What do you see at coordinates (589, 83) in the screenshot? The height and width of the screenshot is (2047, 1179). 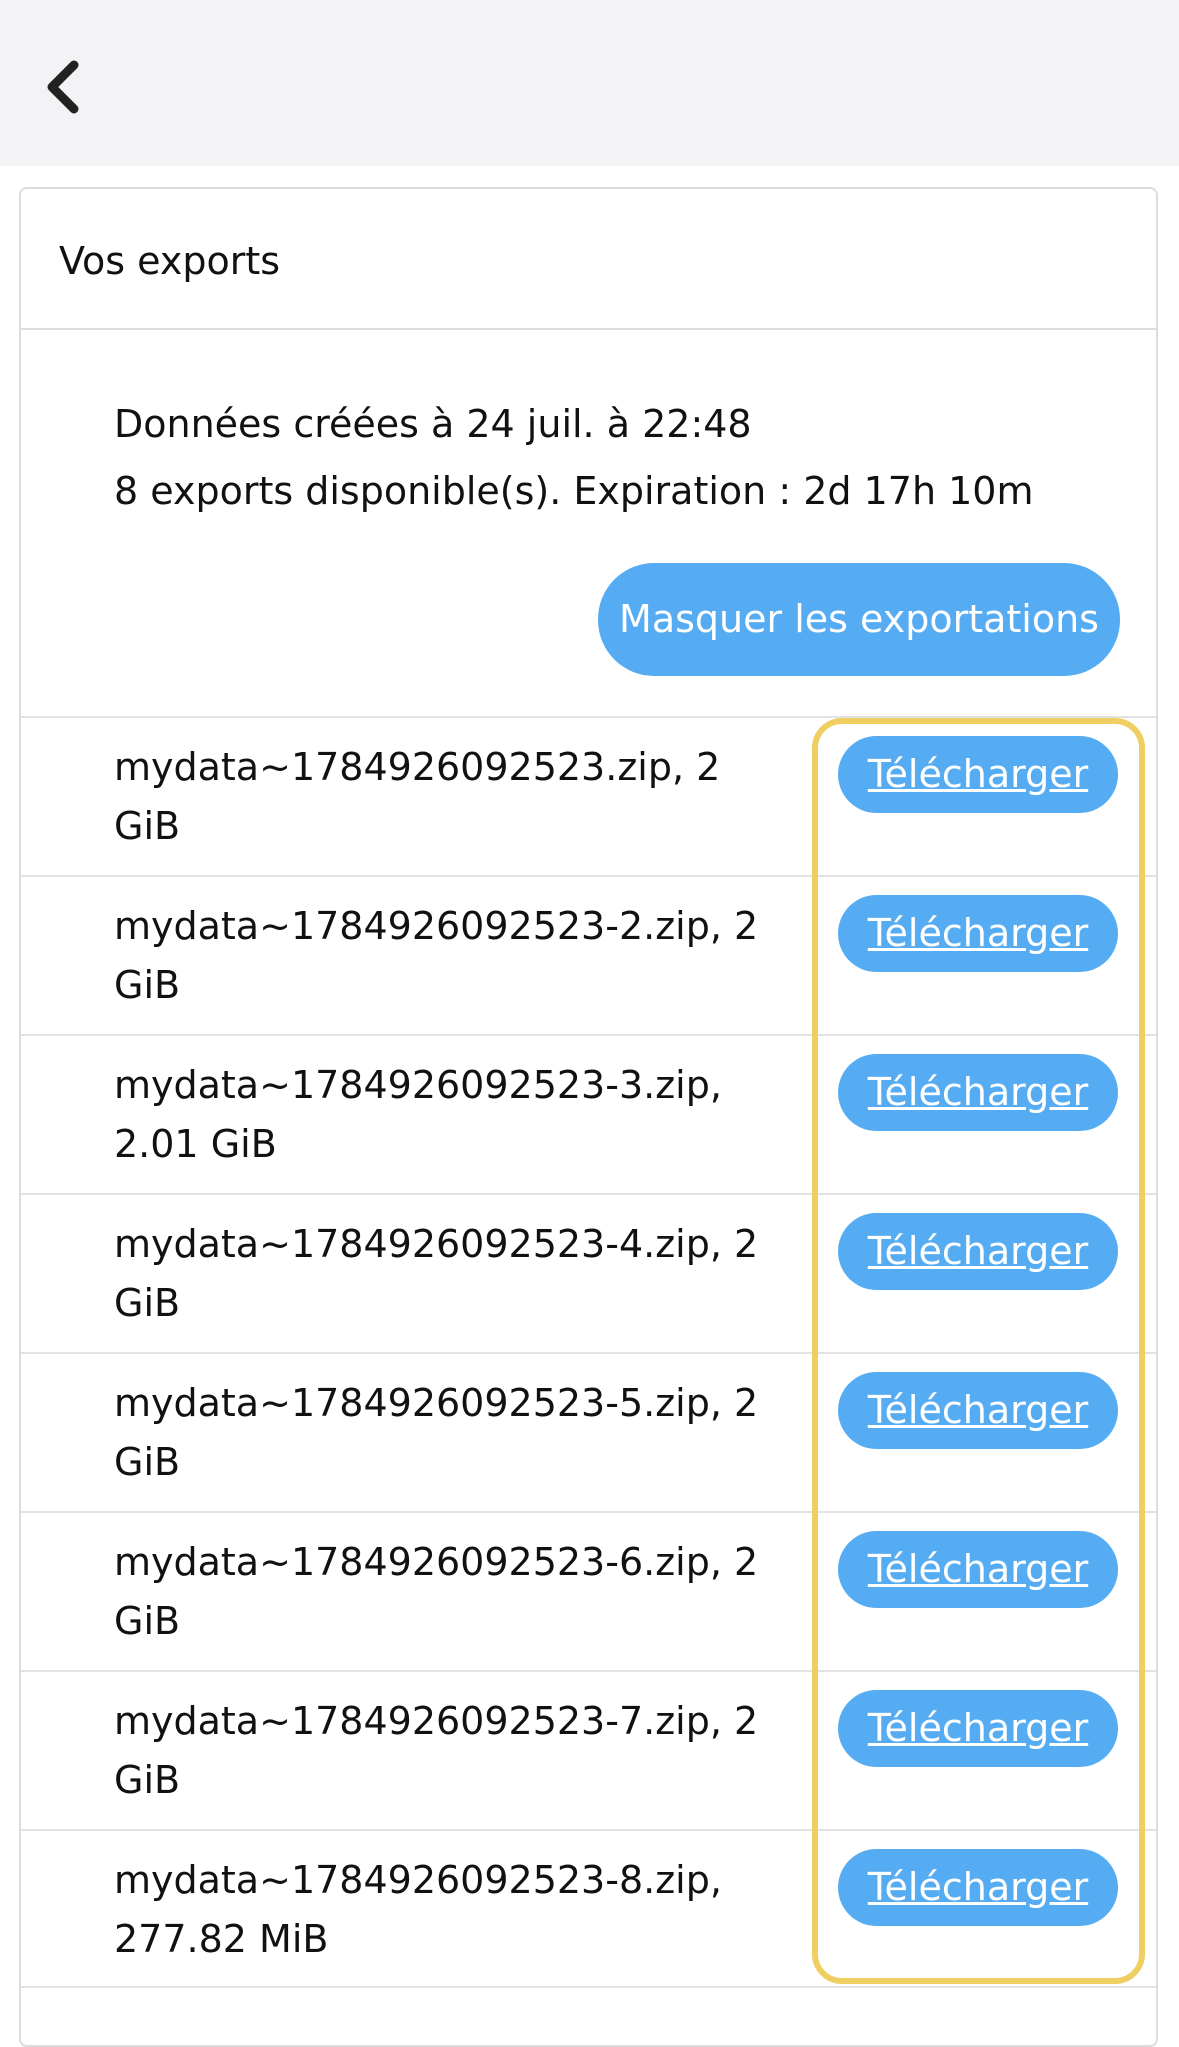 I see `top-bar` at bounding box center [589, 83].